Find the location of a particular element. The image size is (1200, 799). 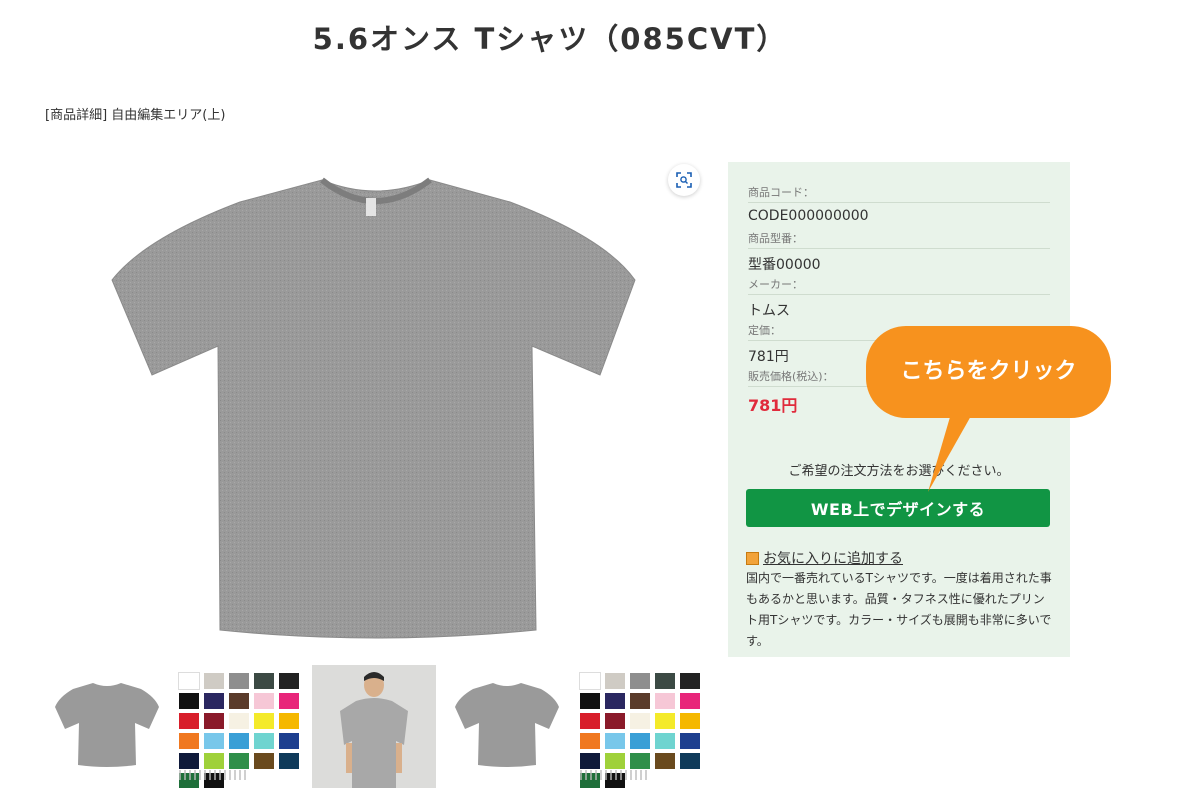

model-number-label: 商品型番： is located at coordinates (899, 239).